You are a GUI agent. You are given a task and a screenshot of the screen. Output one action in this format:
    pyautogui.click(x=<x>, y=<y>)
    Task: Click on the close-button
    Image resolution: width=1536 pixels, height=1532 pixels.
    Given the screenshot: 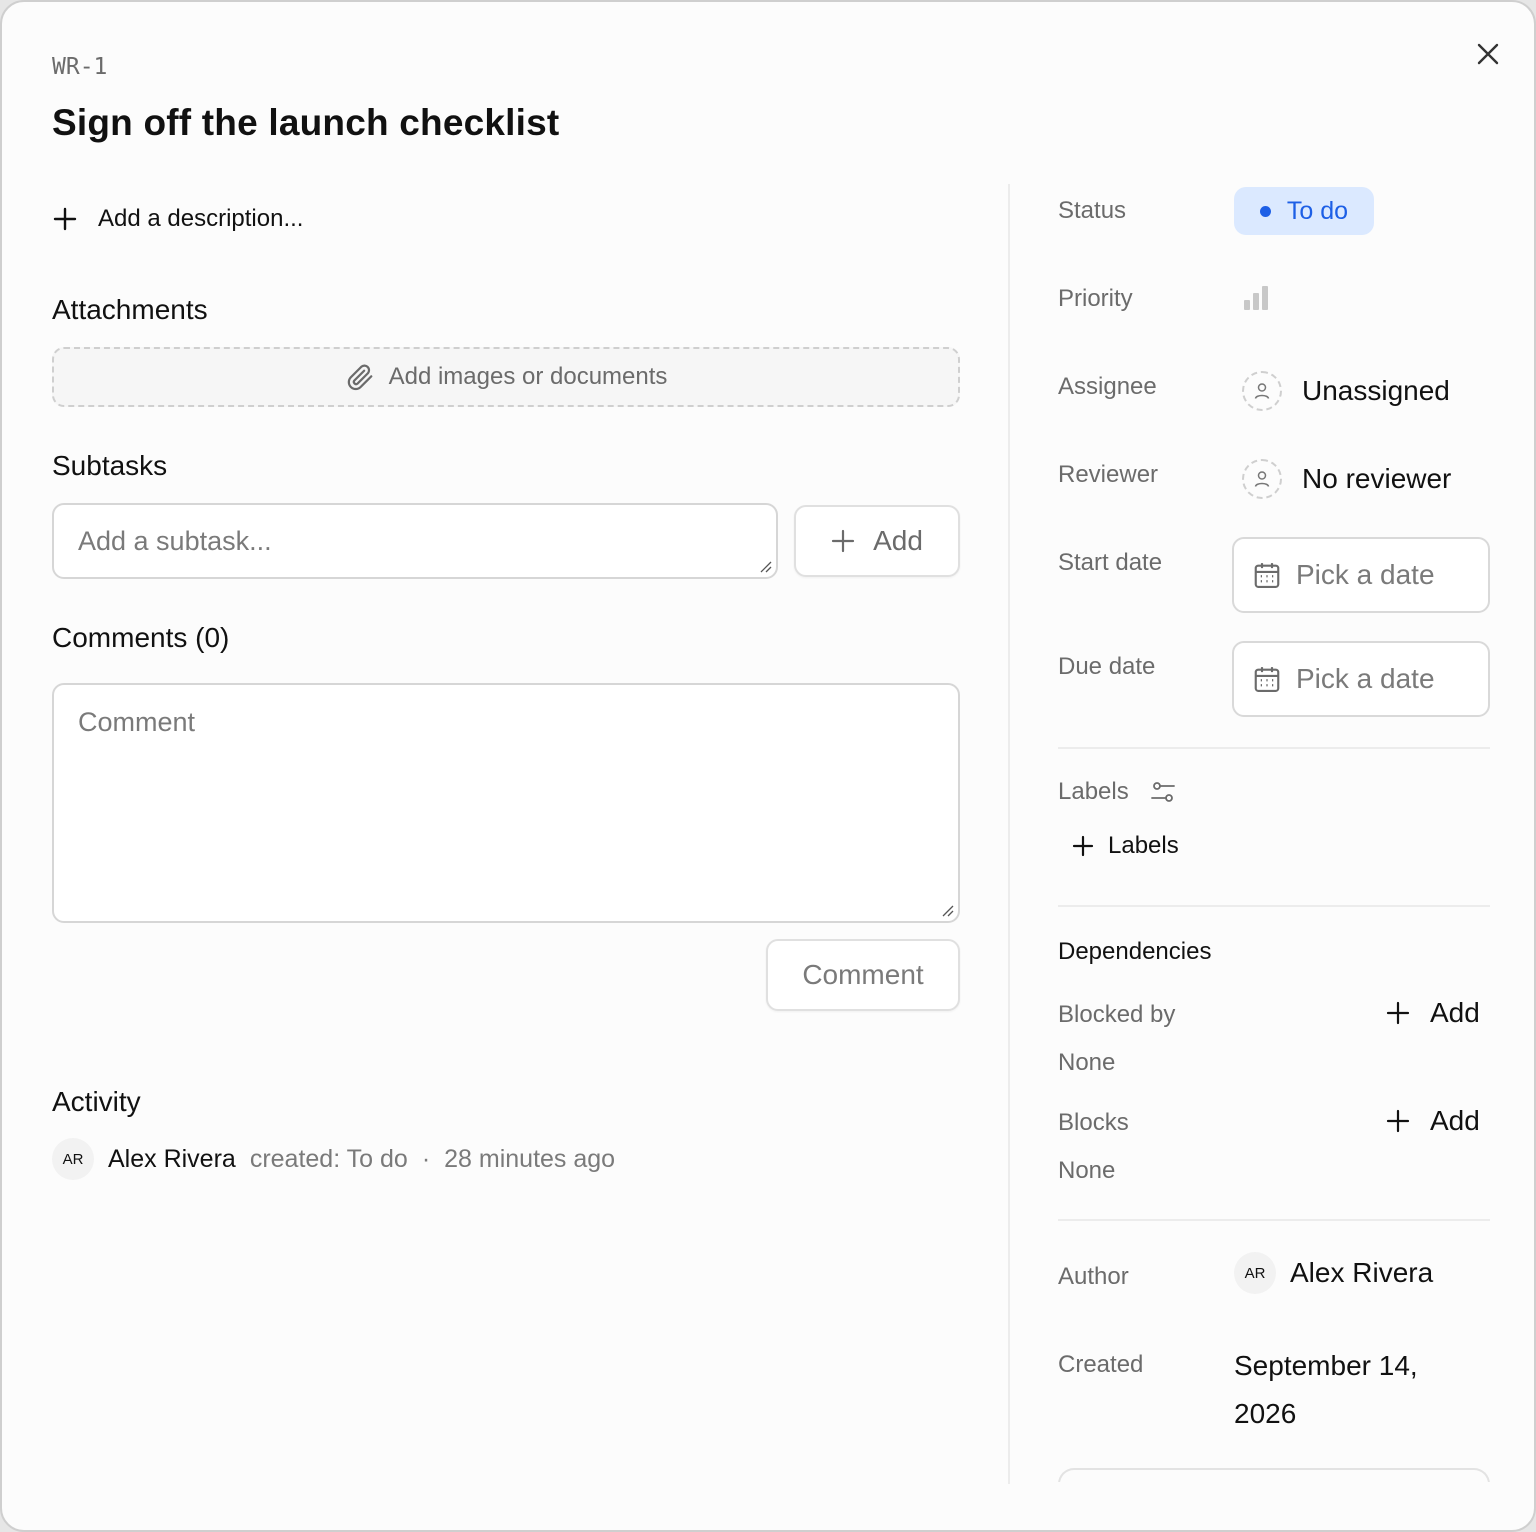 What is the action you would take?
    pyautogui.click(x=1488, y=54)
    